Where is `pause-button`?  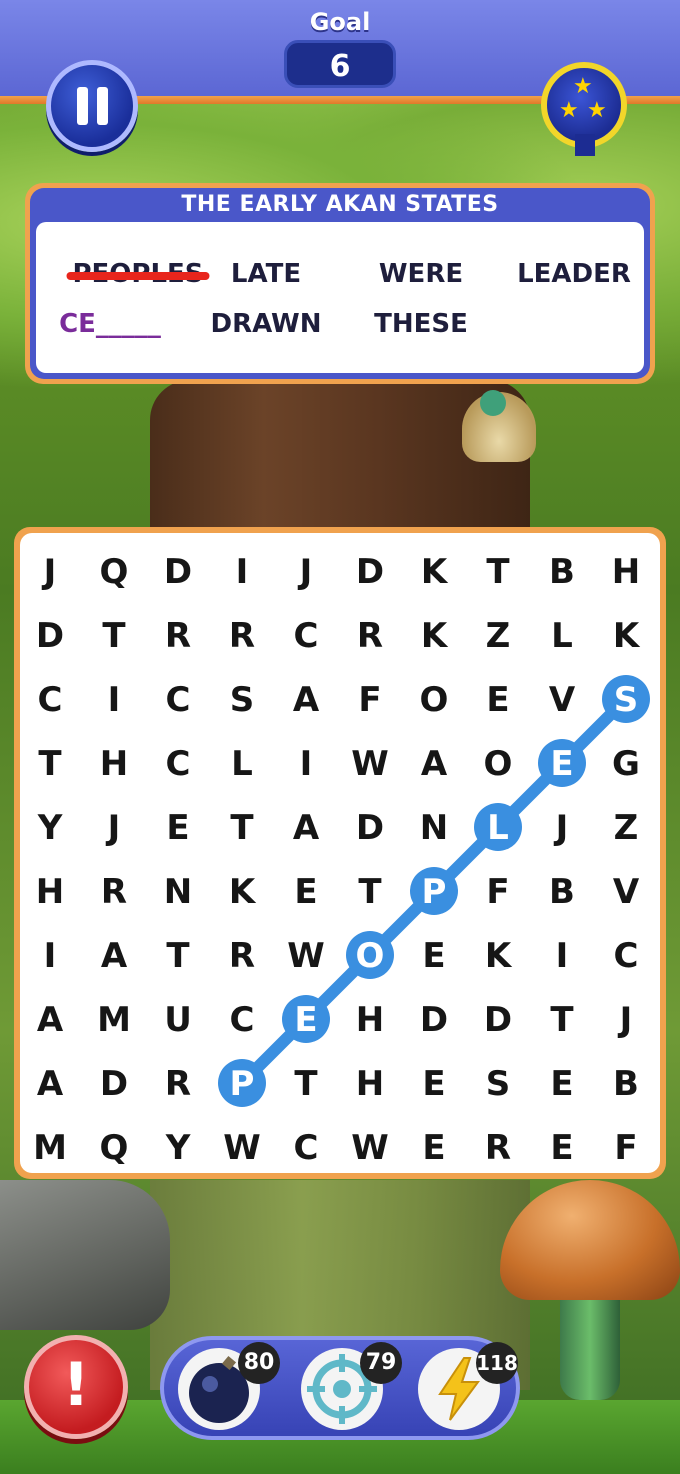
pause-button is located at coordinates (92, 106).